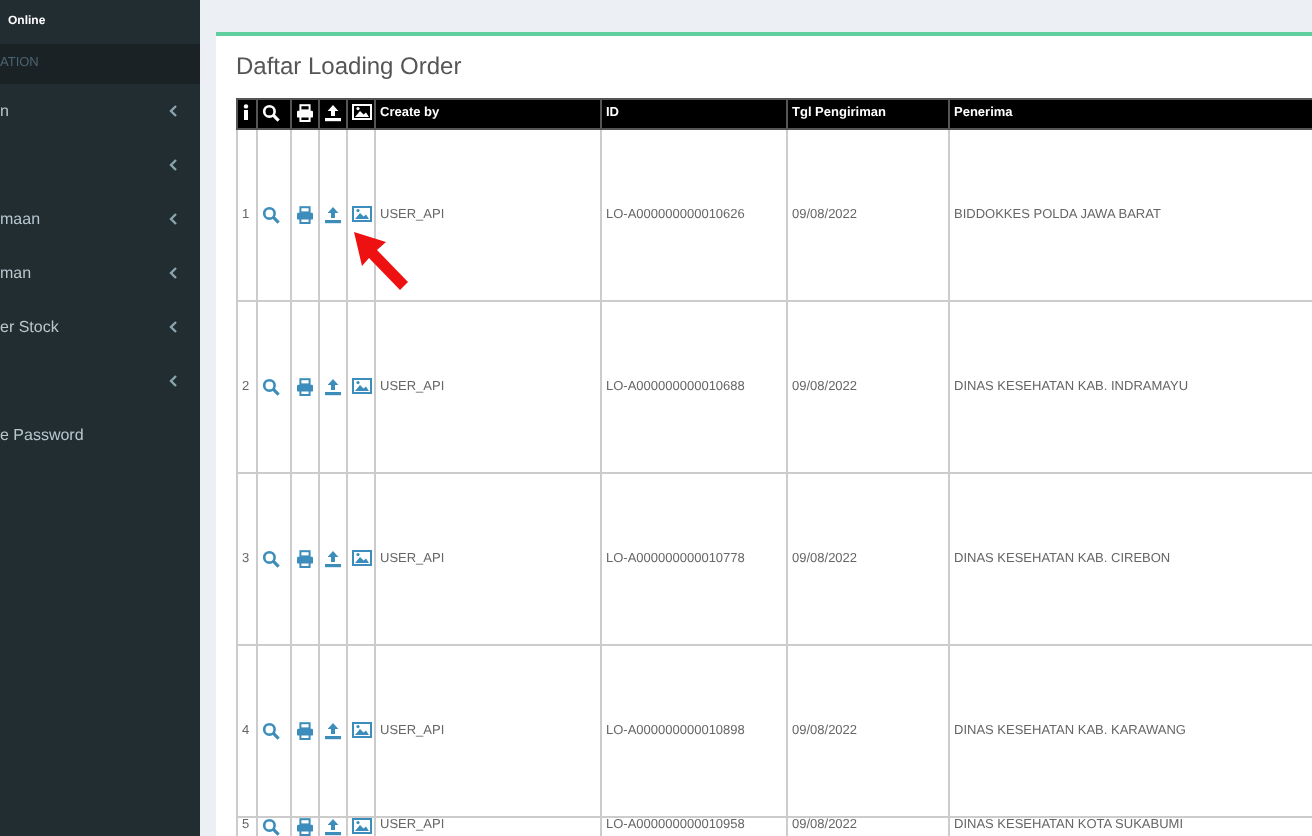 The width and height of the screenshot is (1312, 836). What do you see at coordinates (350, 67) in the screenshot?
I see `panel-title: Daftar Loading Order` at bounding box center [350, 67].